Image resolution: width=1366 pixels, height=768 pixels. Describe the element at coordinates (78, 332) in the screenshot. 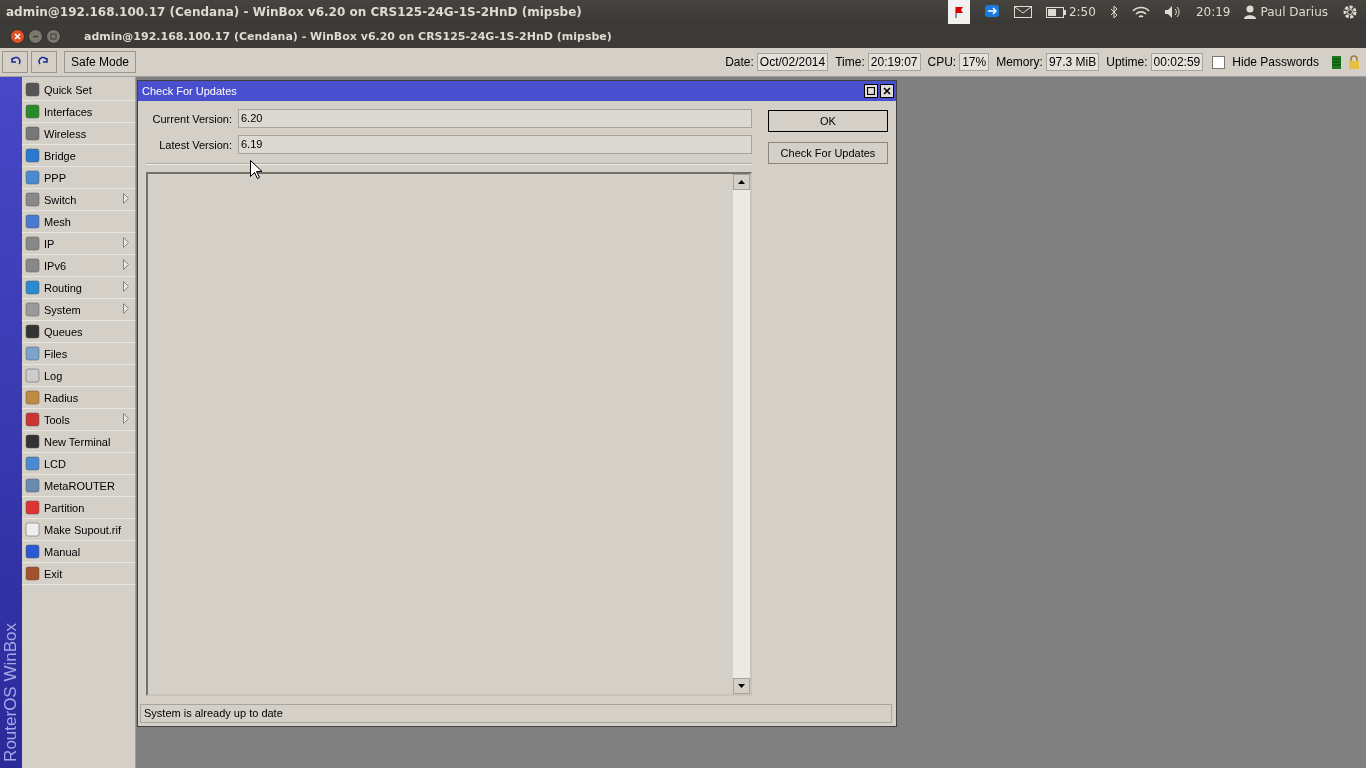

I see `menu-item: Queues` at that location.